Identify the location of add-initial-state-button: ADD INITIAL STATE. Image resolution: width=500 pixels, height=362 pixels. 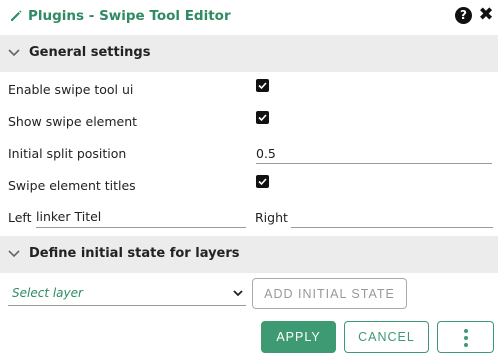
(329, 293).